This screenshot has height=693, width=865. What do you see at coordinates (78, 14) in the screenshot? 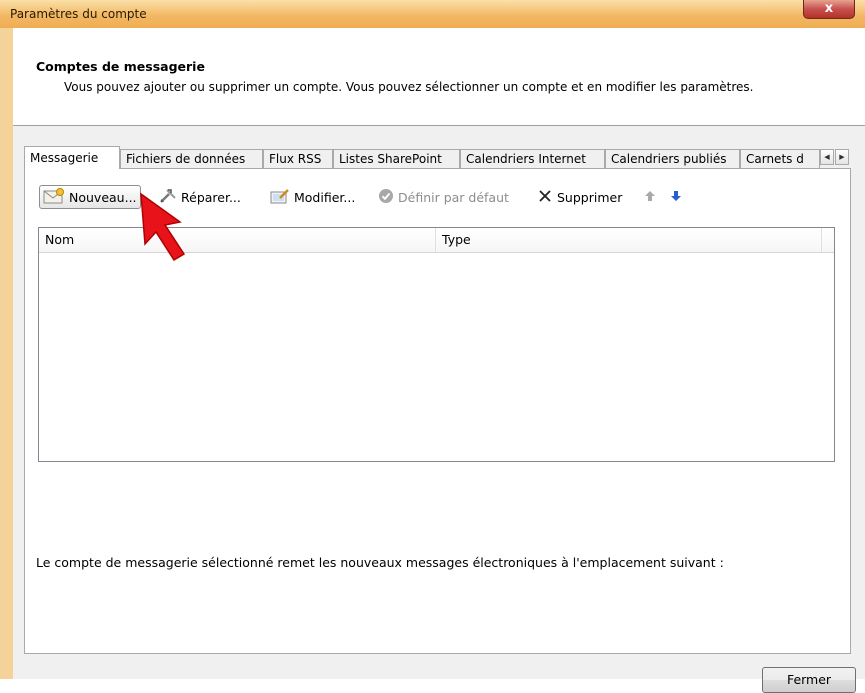
I see `window-title: Paramètres du compte` at bounding box center [78, 14].